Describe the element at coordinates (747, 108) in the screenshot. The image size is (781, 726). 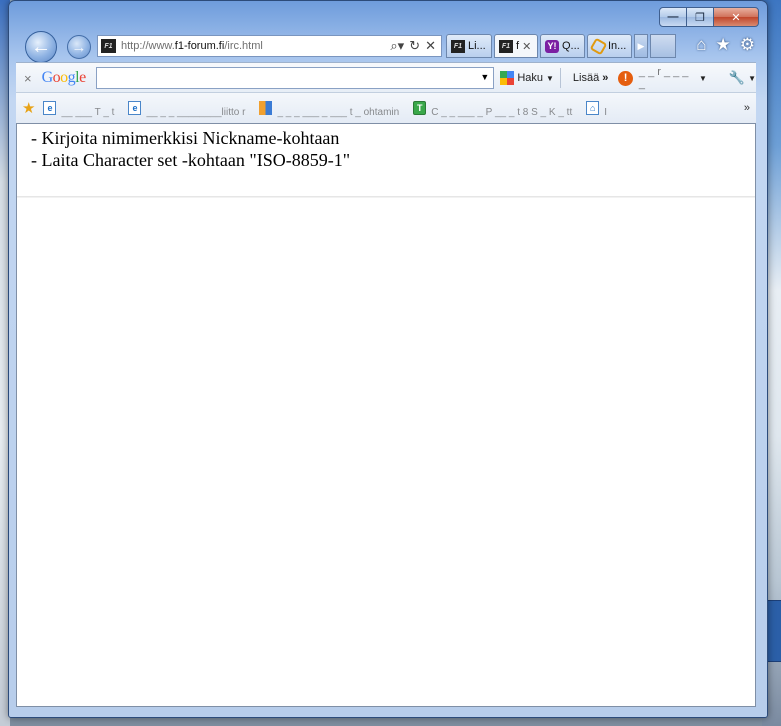
I see `favorites-overflow-chevron-icon: »` at that location.